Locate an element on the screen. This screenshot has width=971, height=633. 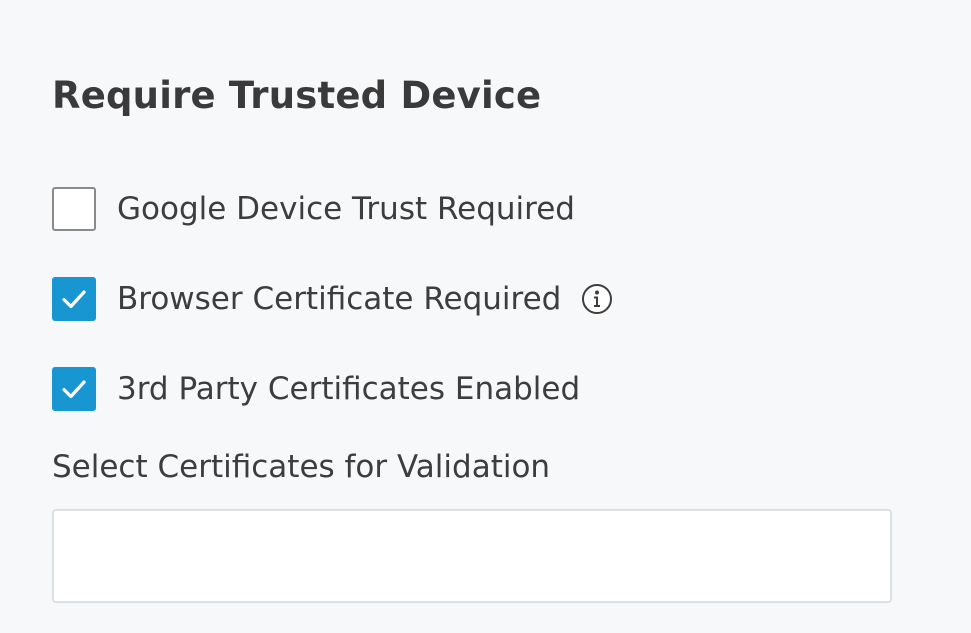
google-device-trust-label: Google Device Trust Required is located at coordinates (346, 209).